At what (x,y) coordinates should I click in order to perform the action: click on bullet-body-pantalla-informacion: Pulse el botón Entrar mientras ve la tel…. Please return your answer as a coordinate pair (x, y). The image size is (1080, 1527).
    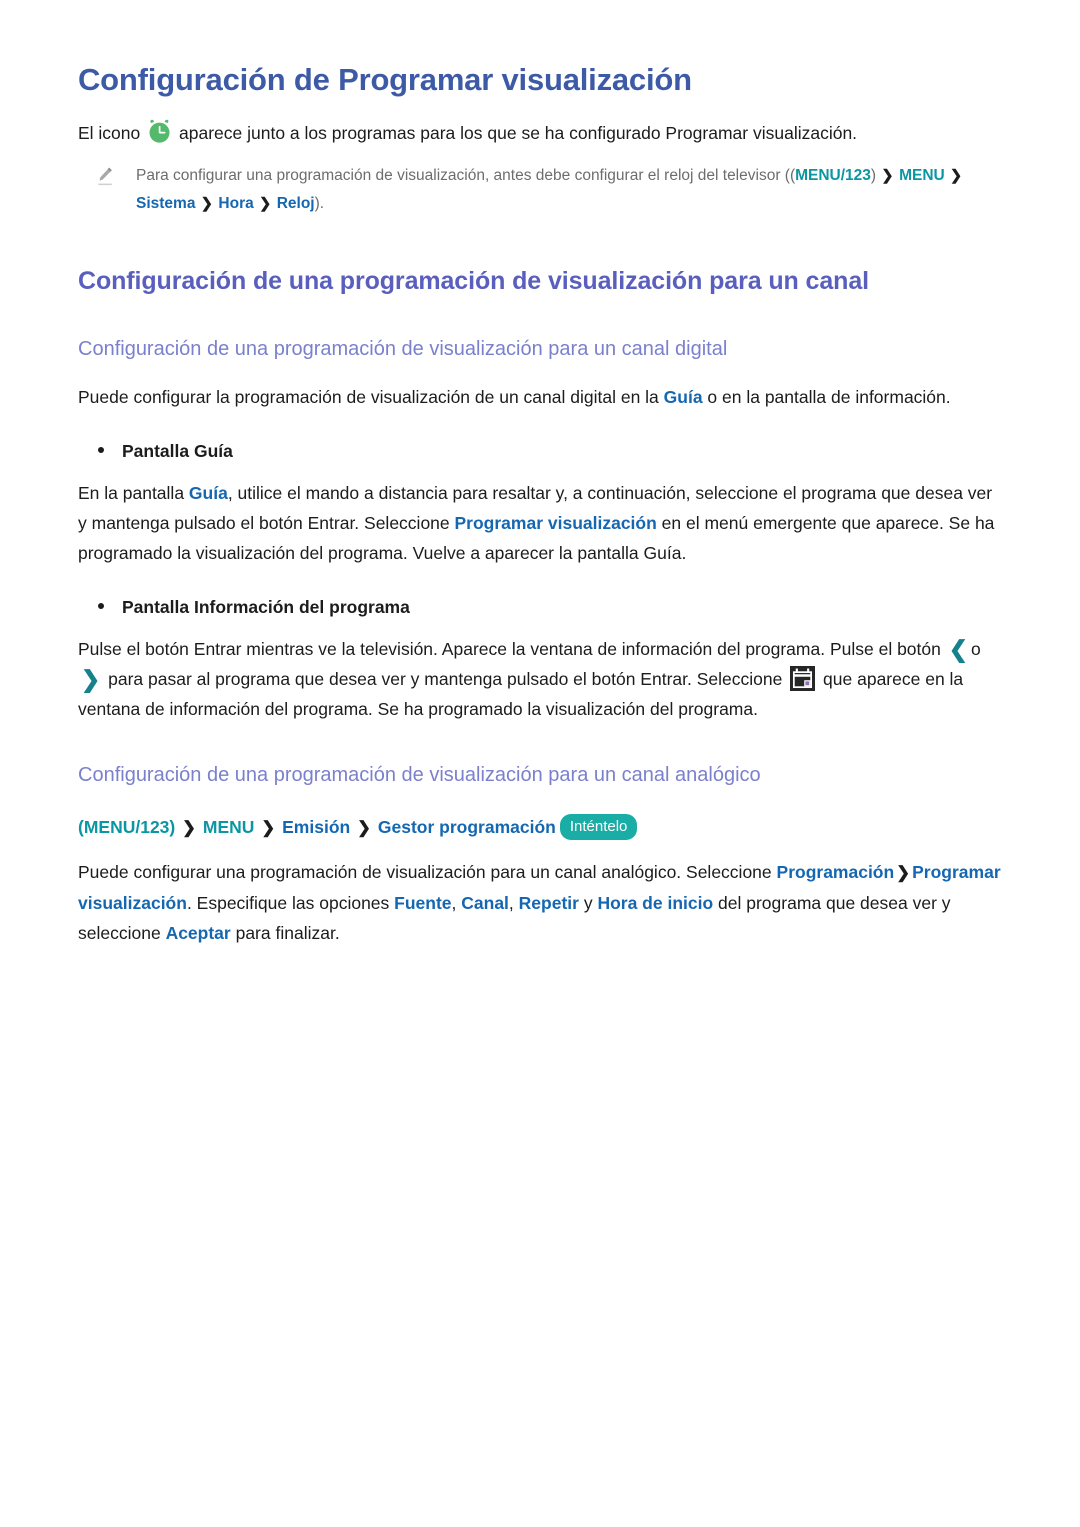
    Looking at the image, I should click on (540, 679).